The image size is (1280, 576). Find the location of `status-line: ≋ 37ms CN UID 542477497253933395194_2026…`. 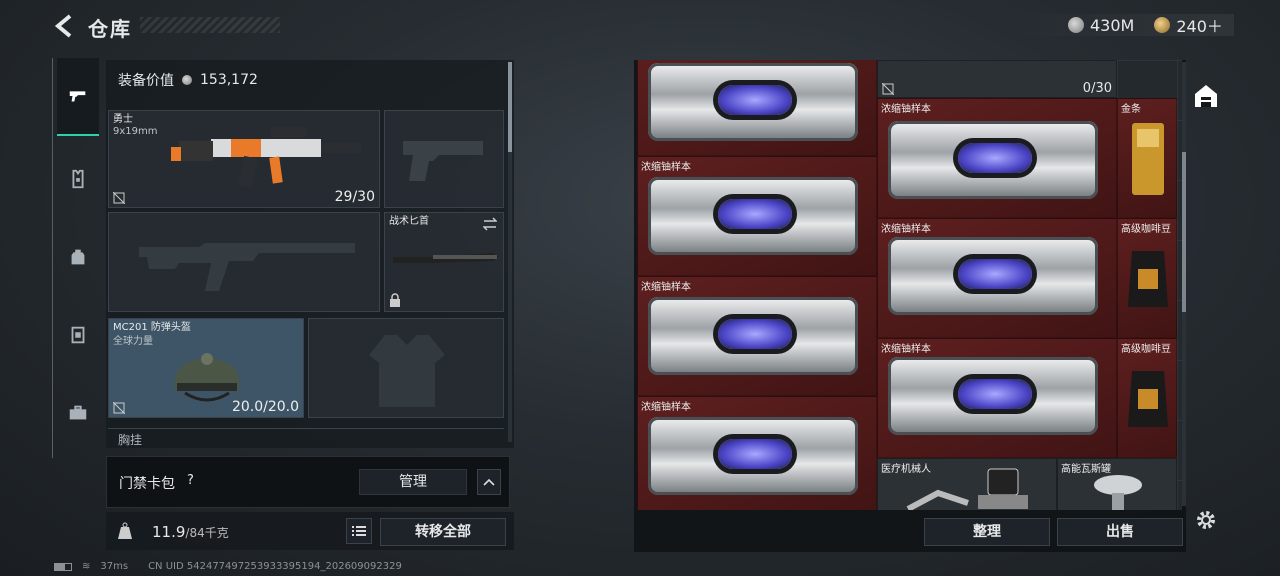

status-line: ≋ 37ms CN UID 542477497253933395194_2026… is located at coordinates (228, 566).